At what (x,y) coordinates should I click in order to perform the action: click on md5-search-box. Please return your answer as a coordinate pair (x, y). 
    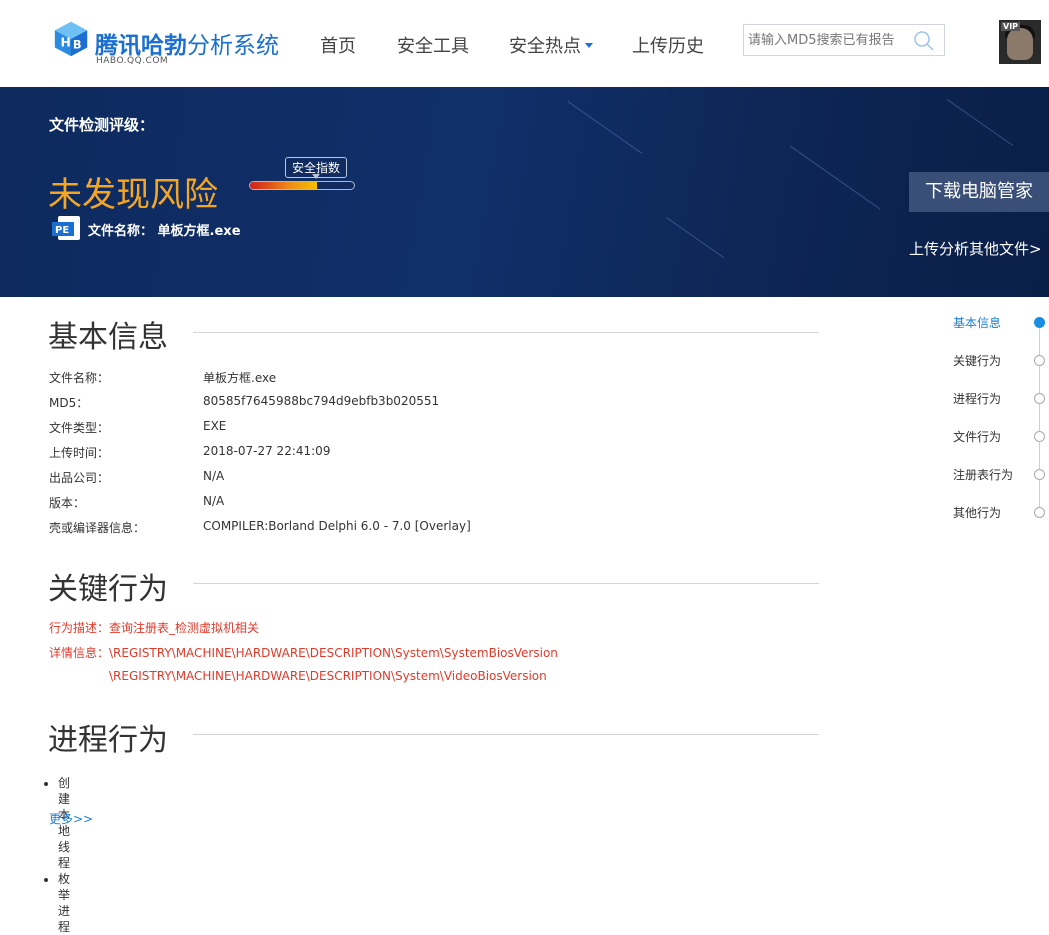
    Looking at the image, I should click on (844, 40).